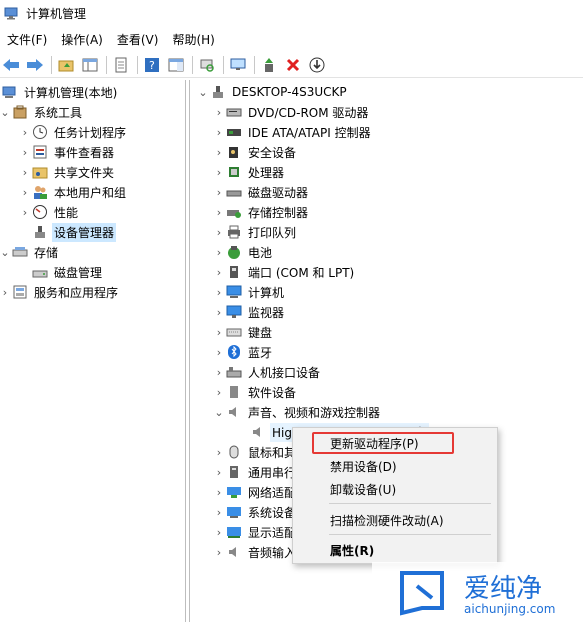  Describe the element at coordinates (477, 592) in the screenshot. I see `watermark: 爱纯净 aichunjing.com` at that location.